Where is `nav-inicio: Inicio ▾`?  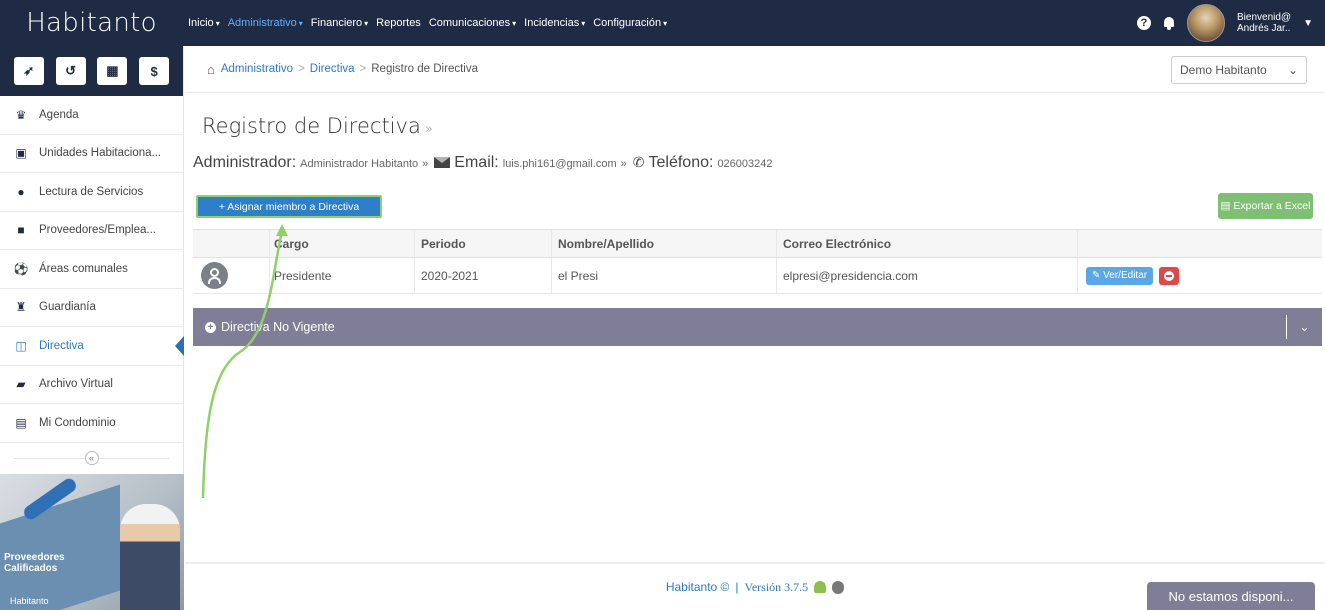 nav-inicio: Inicio ▾ is located at coordinates (204, 23).